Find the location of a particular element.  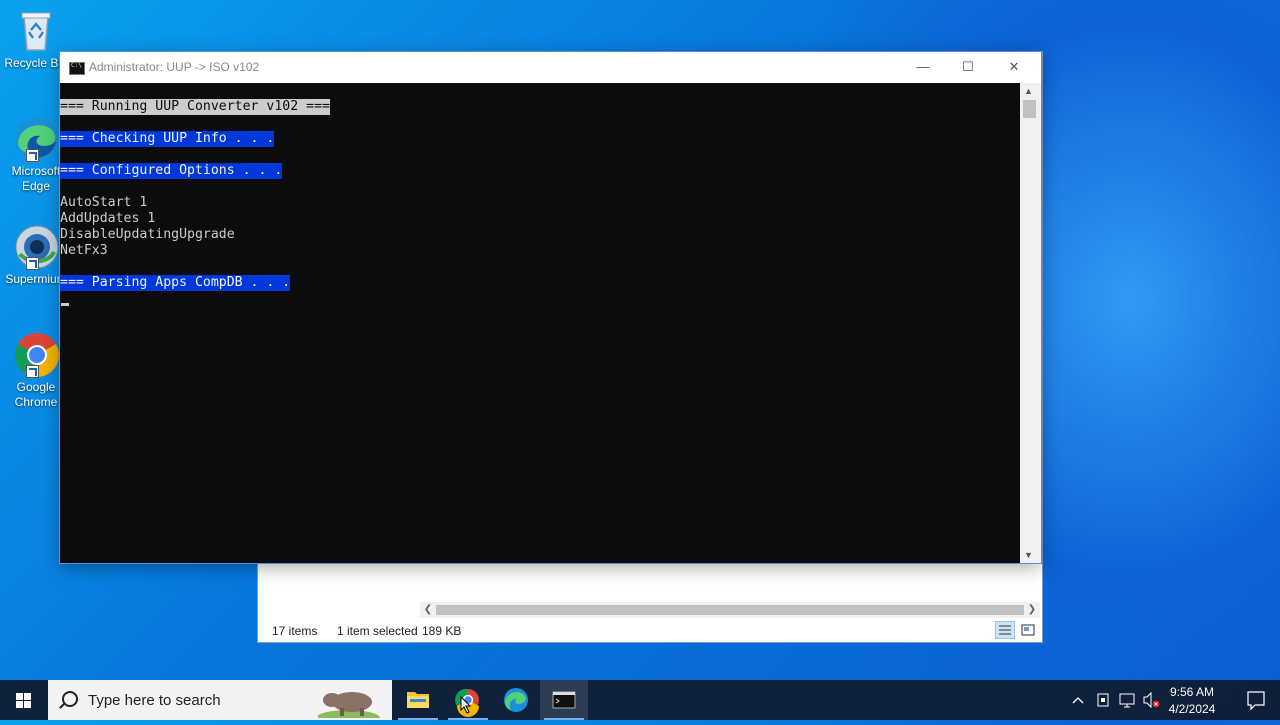

desktop-icon-label: Microsoft Edge is located at coordinates (36, 178).